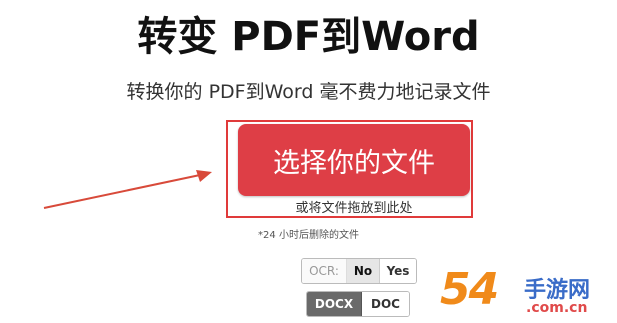 The image size is (617, 323). I want to click on ocr-yes-button: Yes, so click(398, 271).